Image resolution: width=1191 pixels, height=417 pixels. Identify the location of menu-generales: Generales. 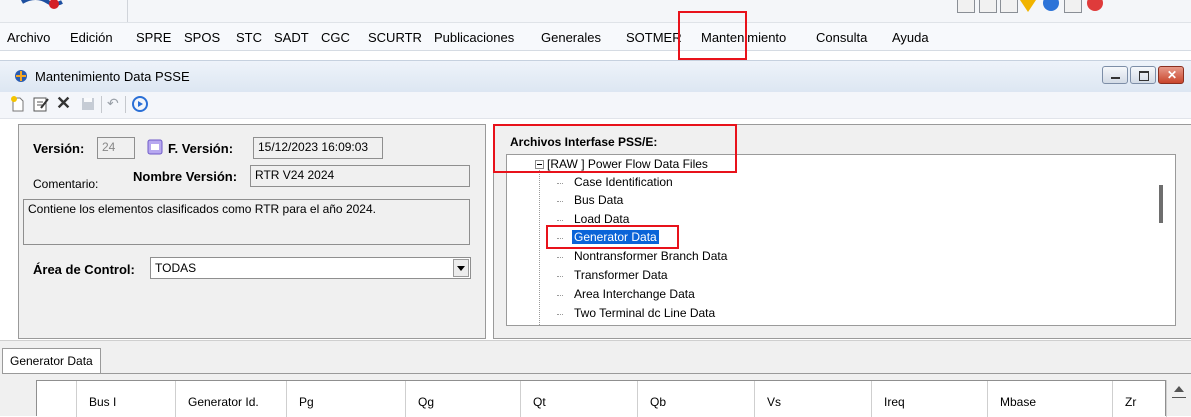
(571, 37).